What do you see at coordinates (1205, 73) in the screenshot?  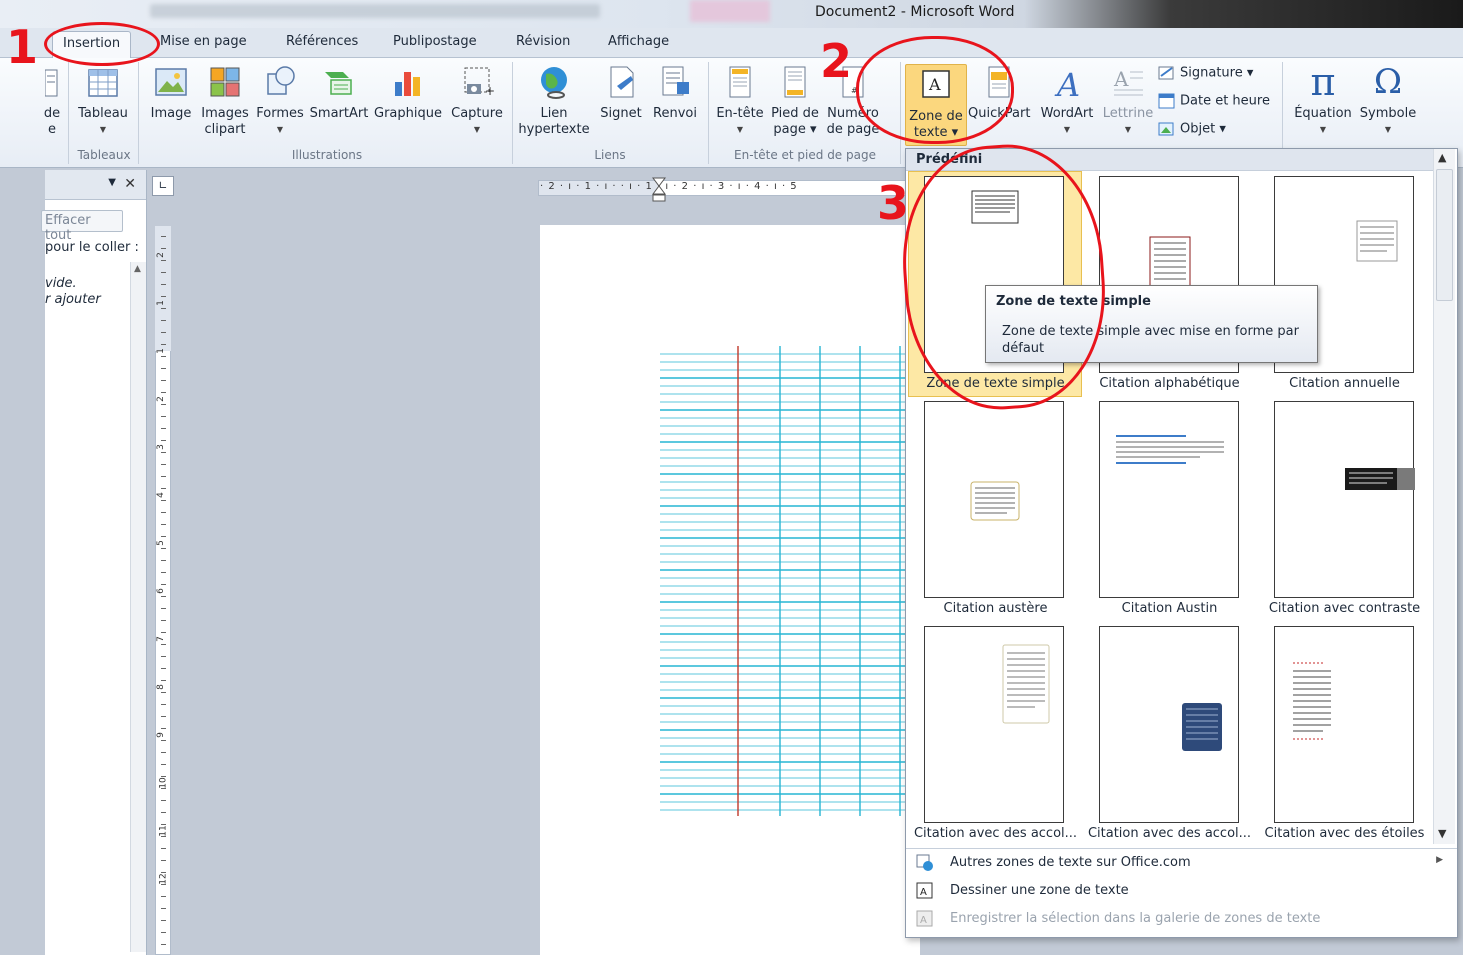 I see `signature-button: Signature ▾` at bounding box center [1205, 73].